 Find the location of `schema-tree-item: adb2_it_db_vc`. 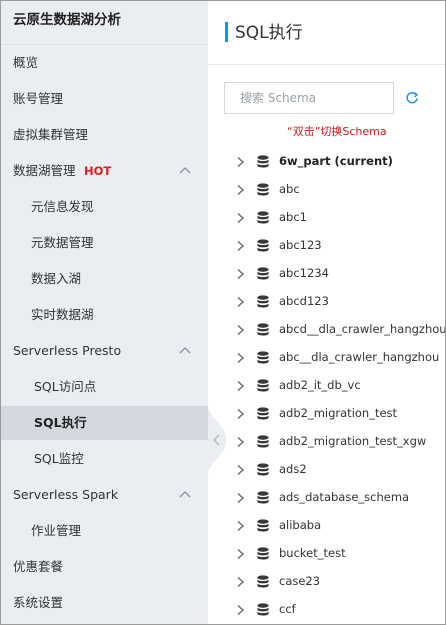

schema-tree-item: adb2_it_db_vc is located at coordinates (326, 386).